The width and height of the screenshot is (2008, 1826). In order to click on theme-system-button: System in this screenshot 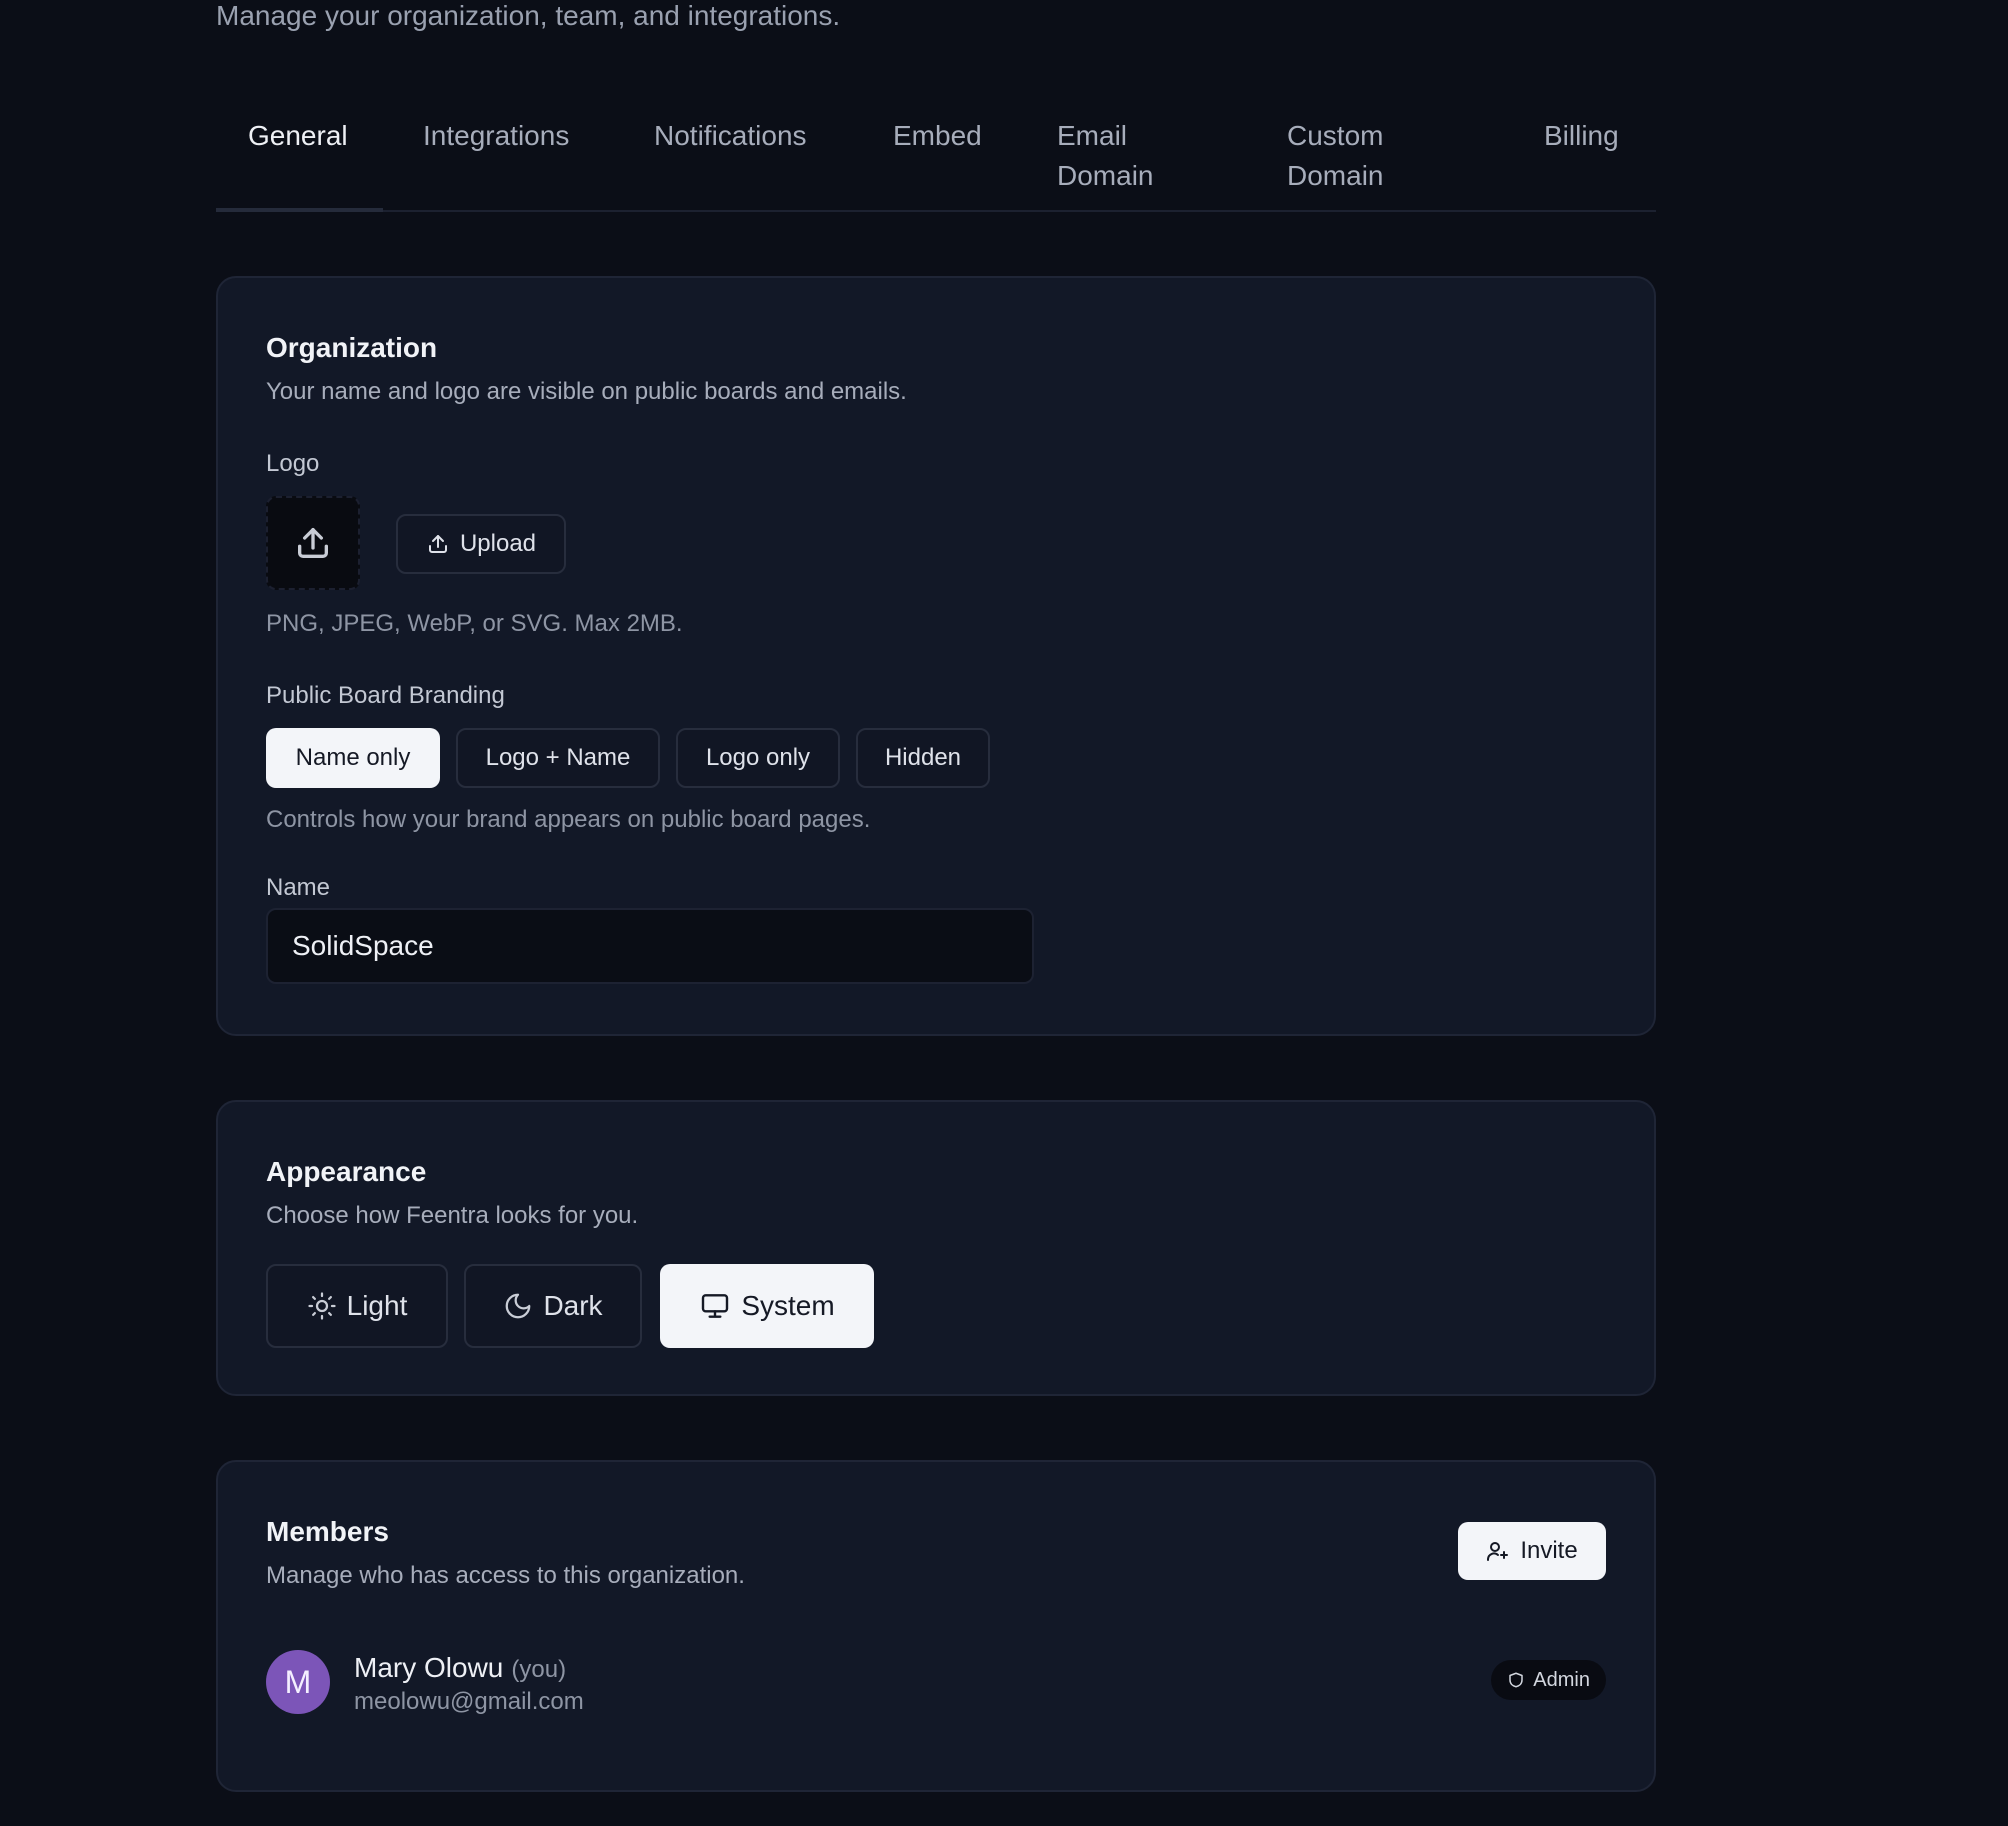, I will do `click(767, 1306)`.